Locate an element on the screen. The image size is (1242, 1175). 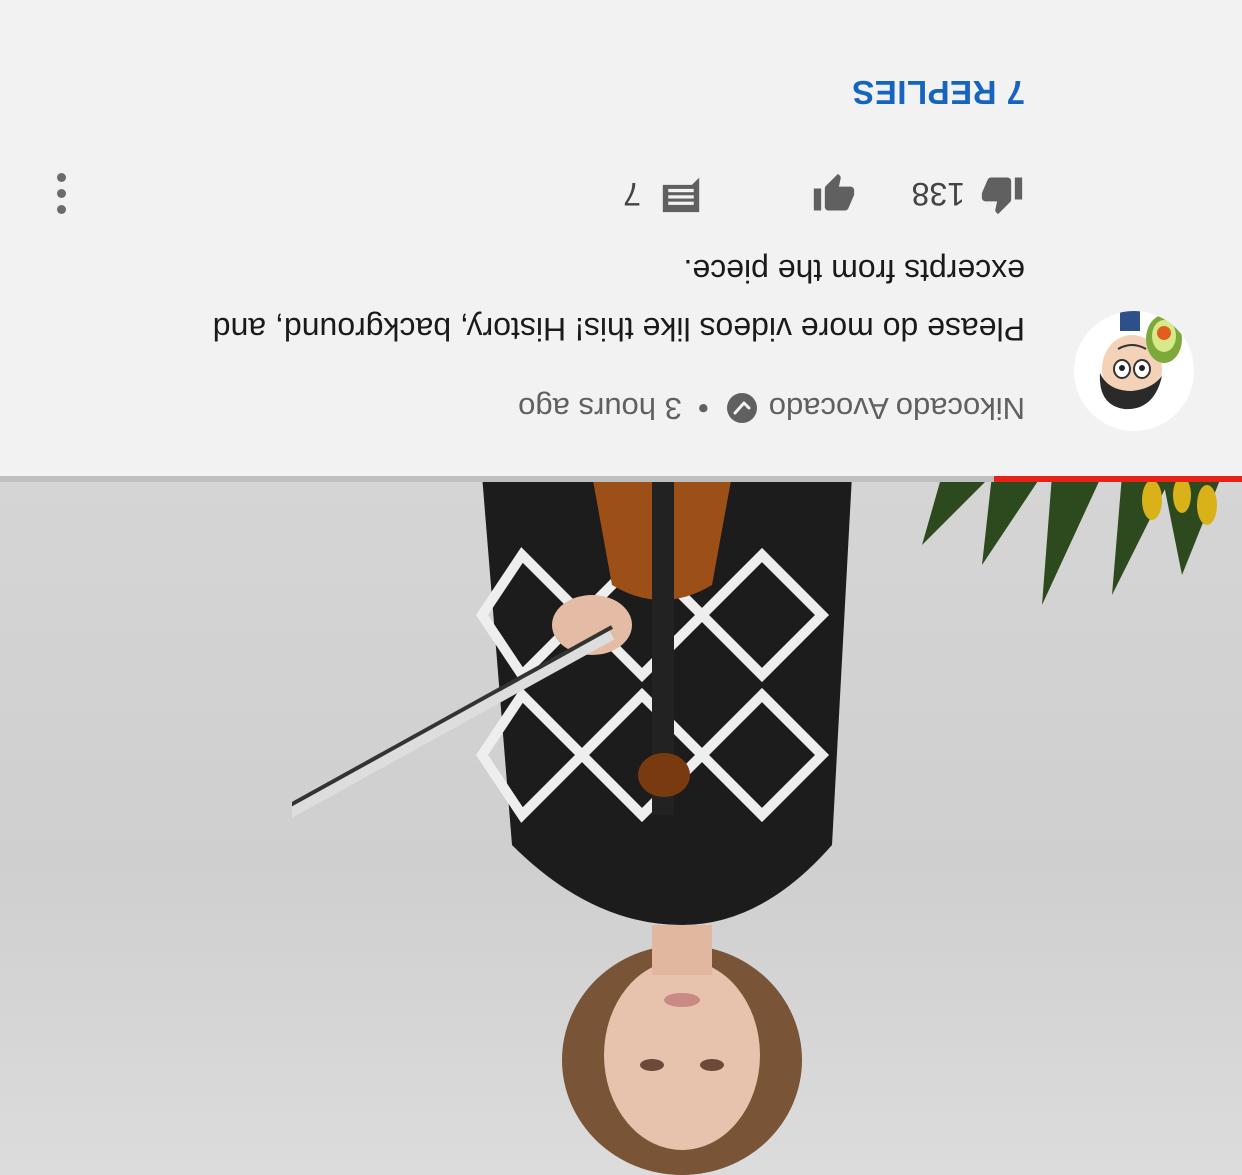
more-vertical-icon is located at coordinates (62, 194).